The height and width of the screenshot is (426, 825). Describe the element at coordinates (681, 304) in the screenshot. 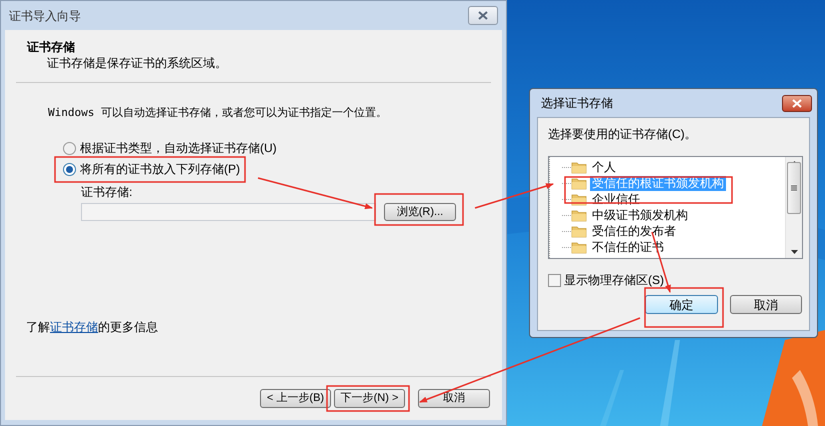

I see `ok-button: 确定` at that location.